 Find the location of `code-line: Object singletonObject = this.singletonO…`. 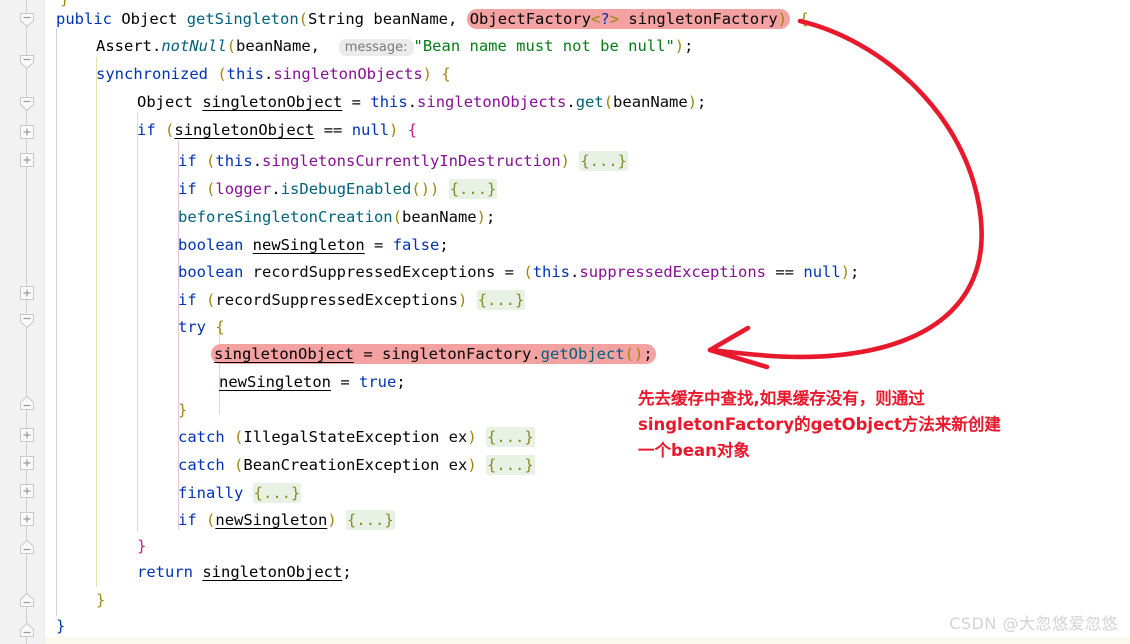

code-line: Object singletonObject = this.singletonO… is located at coordinates (422, 102).